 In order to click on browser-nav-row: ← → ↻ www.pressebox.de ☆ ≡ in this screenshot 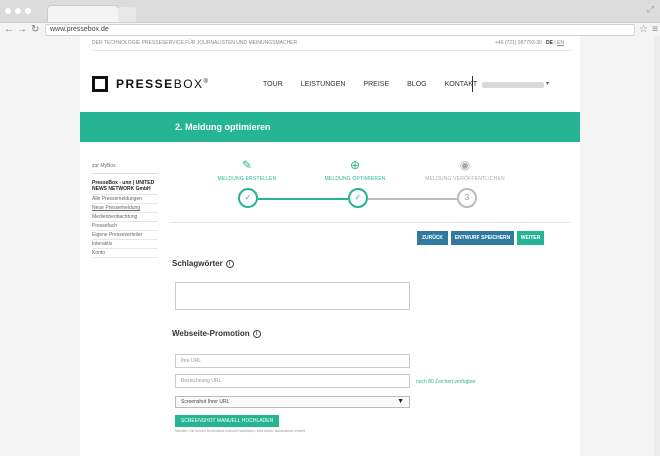, I will do `click(330, 29)`.